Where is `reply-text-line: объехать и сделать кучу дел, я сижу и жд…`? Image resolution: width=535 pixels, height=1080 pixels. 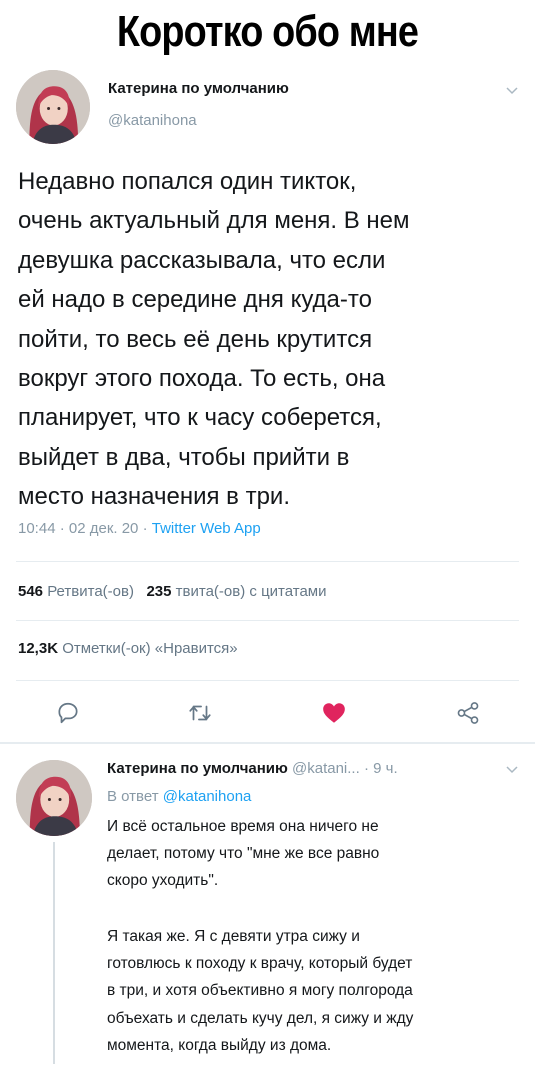 reply-text-line: объехать и сделать кучу дел, я сижу и жд… is located at coordinates (260, 1018).